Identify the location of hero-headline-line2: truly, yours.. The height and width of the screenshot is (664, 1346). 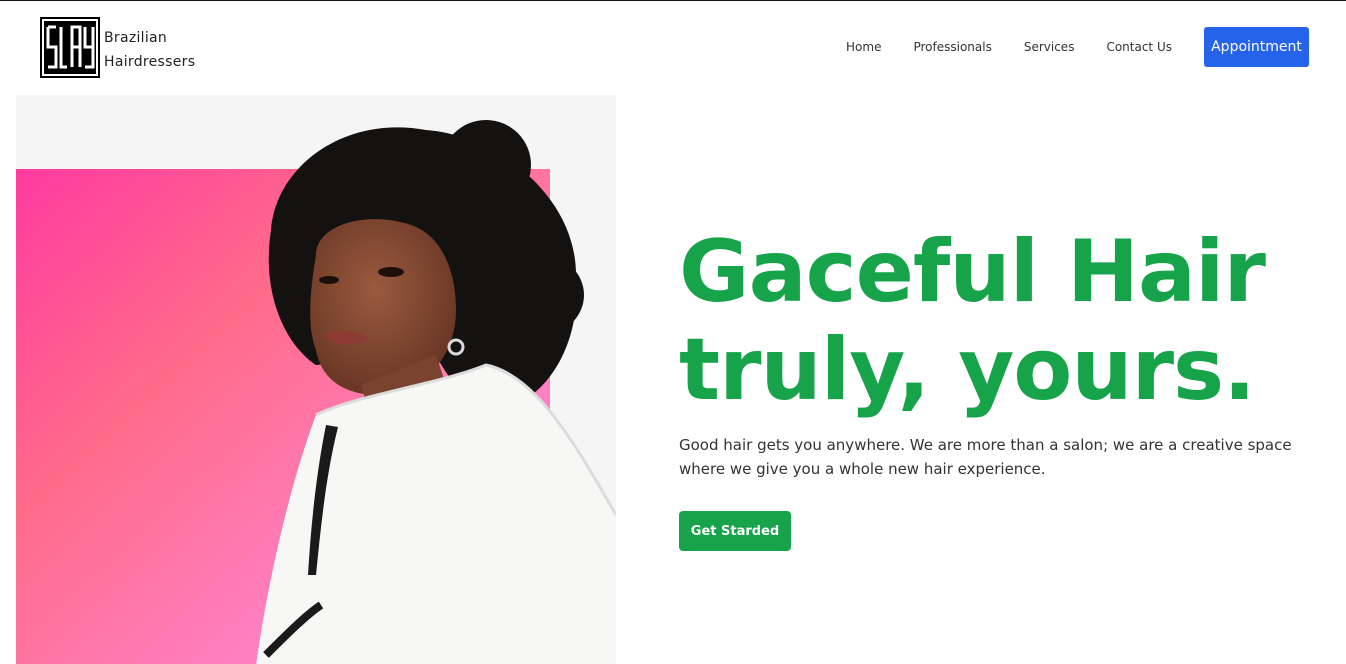
(967, 370).